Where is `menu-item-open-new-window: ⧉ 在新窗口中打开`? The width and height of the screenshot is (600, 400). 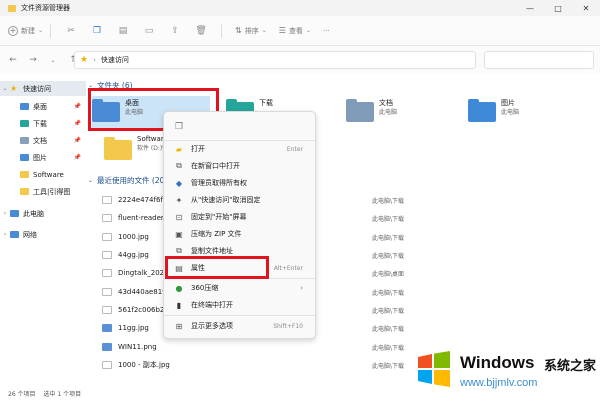 menu-item-open-new-window: ⧉ 在新窗口中打开 is located at coordinates (239, 166).